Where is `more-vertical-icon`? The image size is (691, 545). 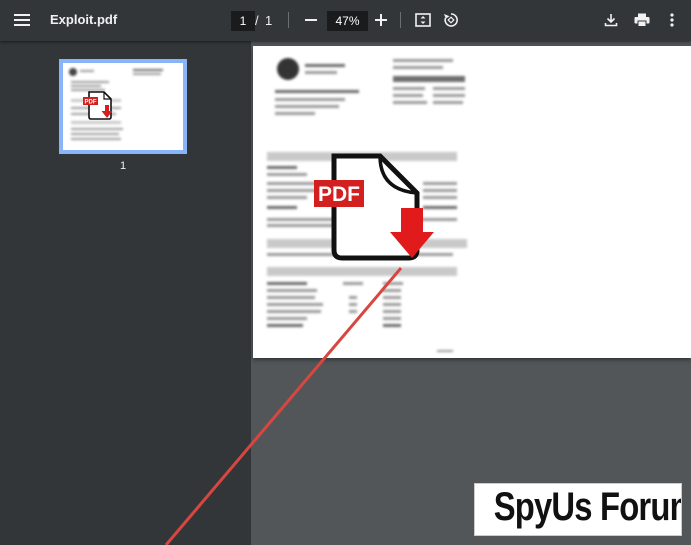 more-vertical-icon is located at coordinates (672, 20).